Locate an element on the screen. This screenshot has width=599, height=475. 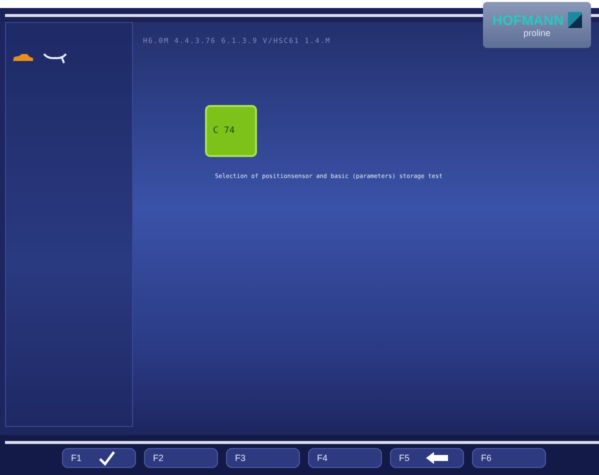
logo-subtitle: proline is located at coordinates (537, 33).